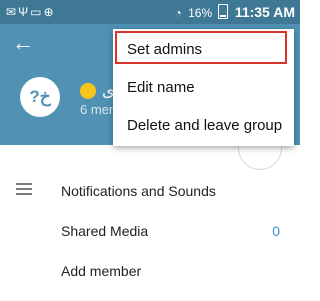  I want to click on status-bar: ✉Ψ▭⊕ ◔ 16% 11:35 AM, so click(150, 12).